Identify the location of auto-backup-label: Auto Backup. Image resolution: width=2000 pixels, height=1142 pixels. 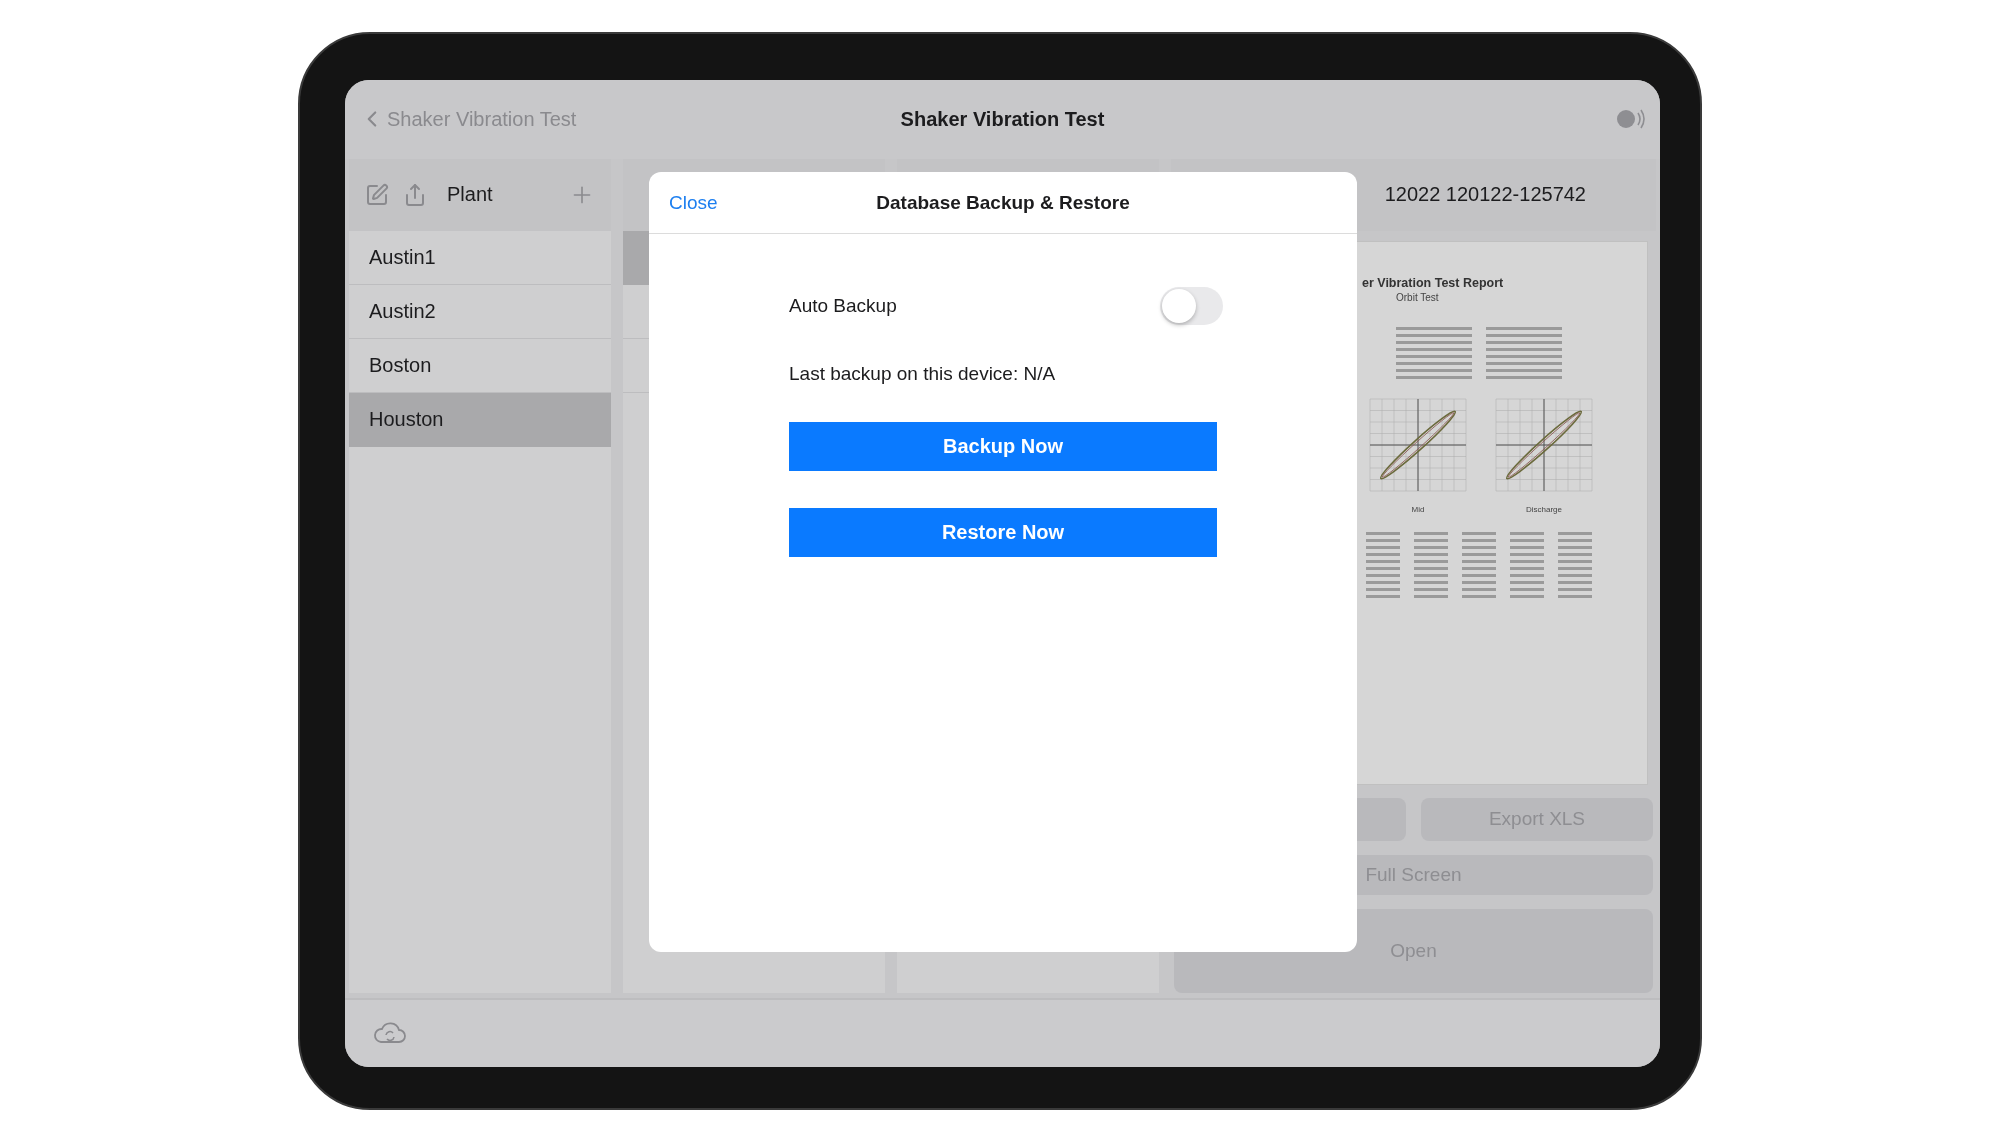
(843, 306).